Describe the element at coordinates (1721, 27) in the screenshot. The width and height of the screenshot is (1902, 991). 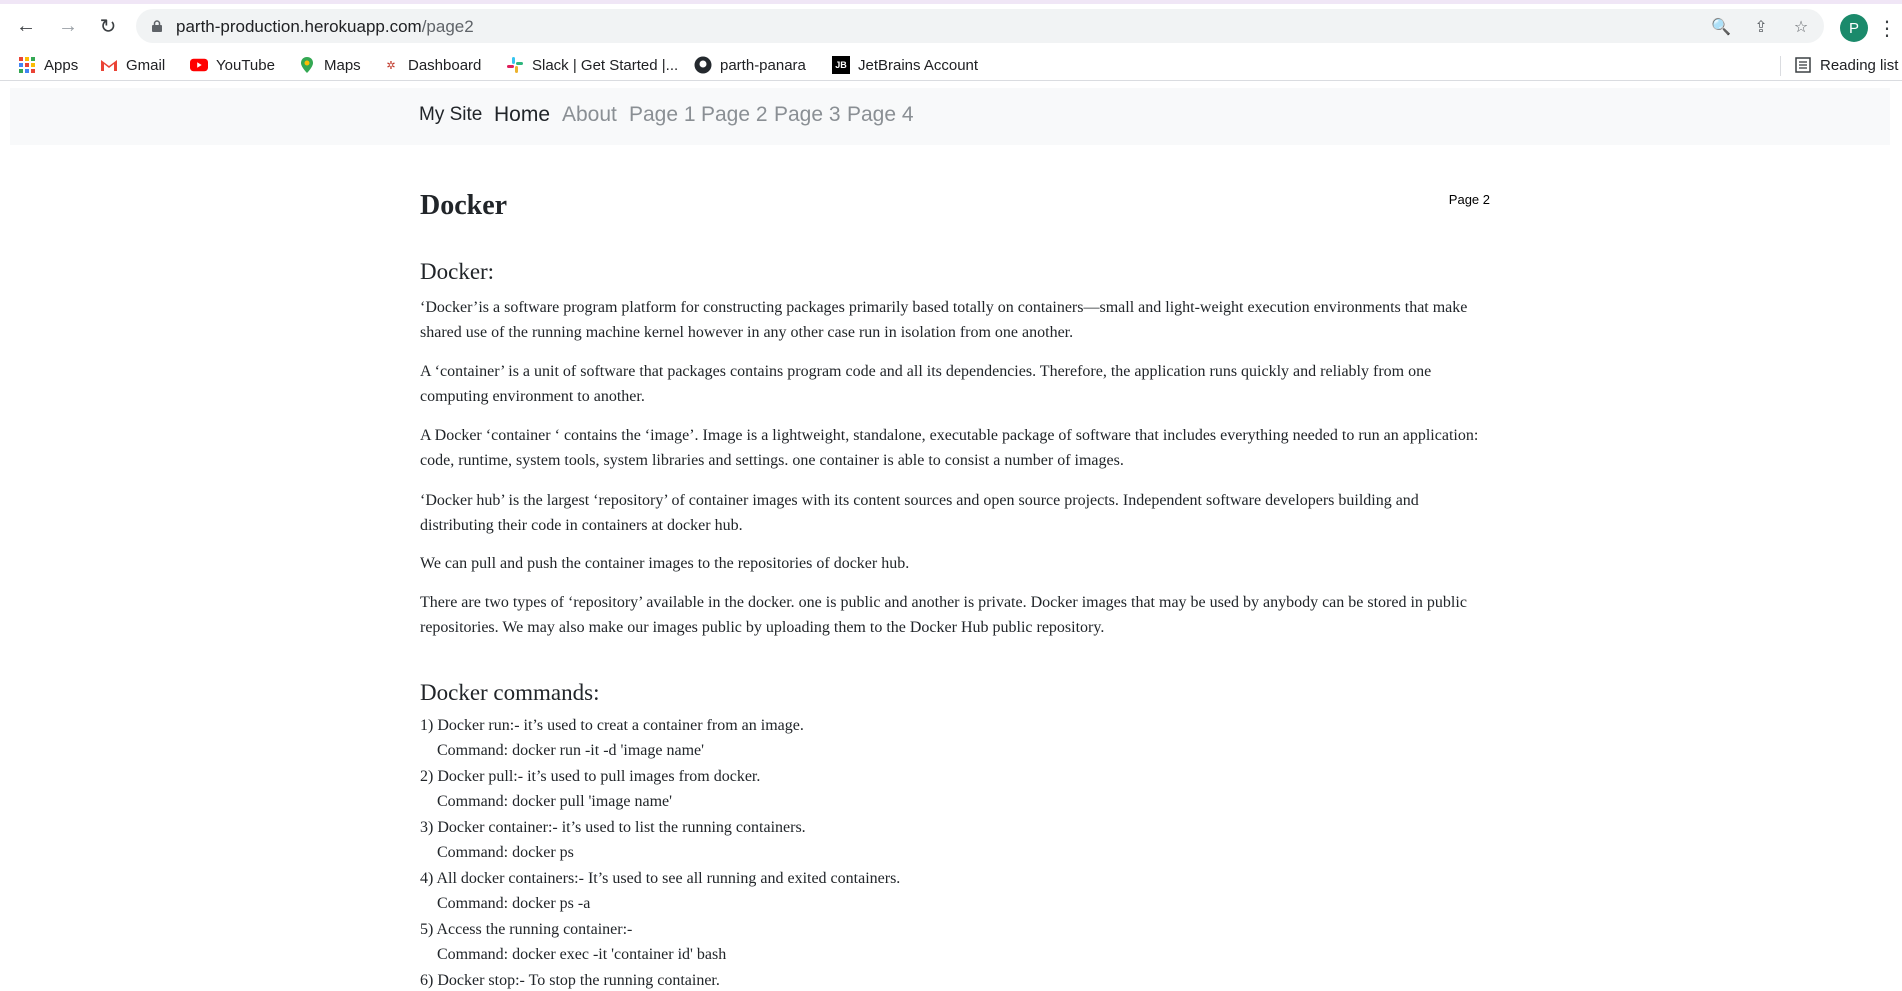
I see `zoom-icon: 🔍` at that location.